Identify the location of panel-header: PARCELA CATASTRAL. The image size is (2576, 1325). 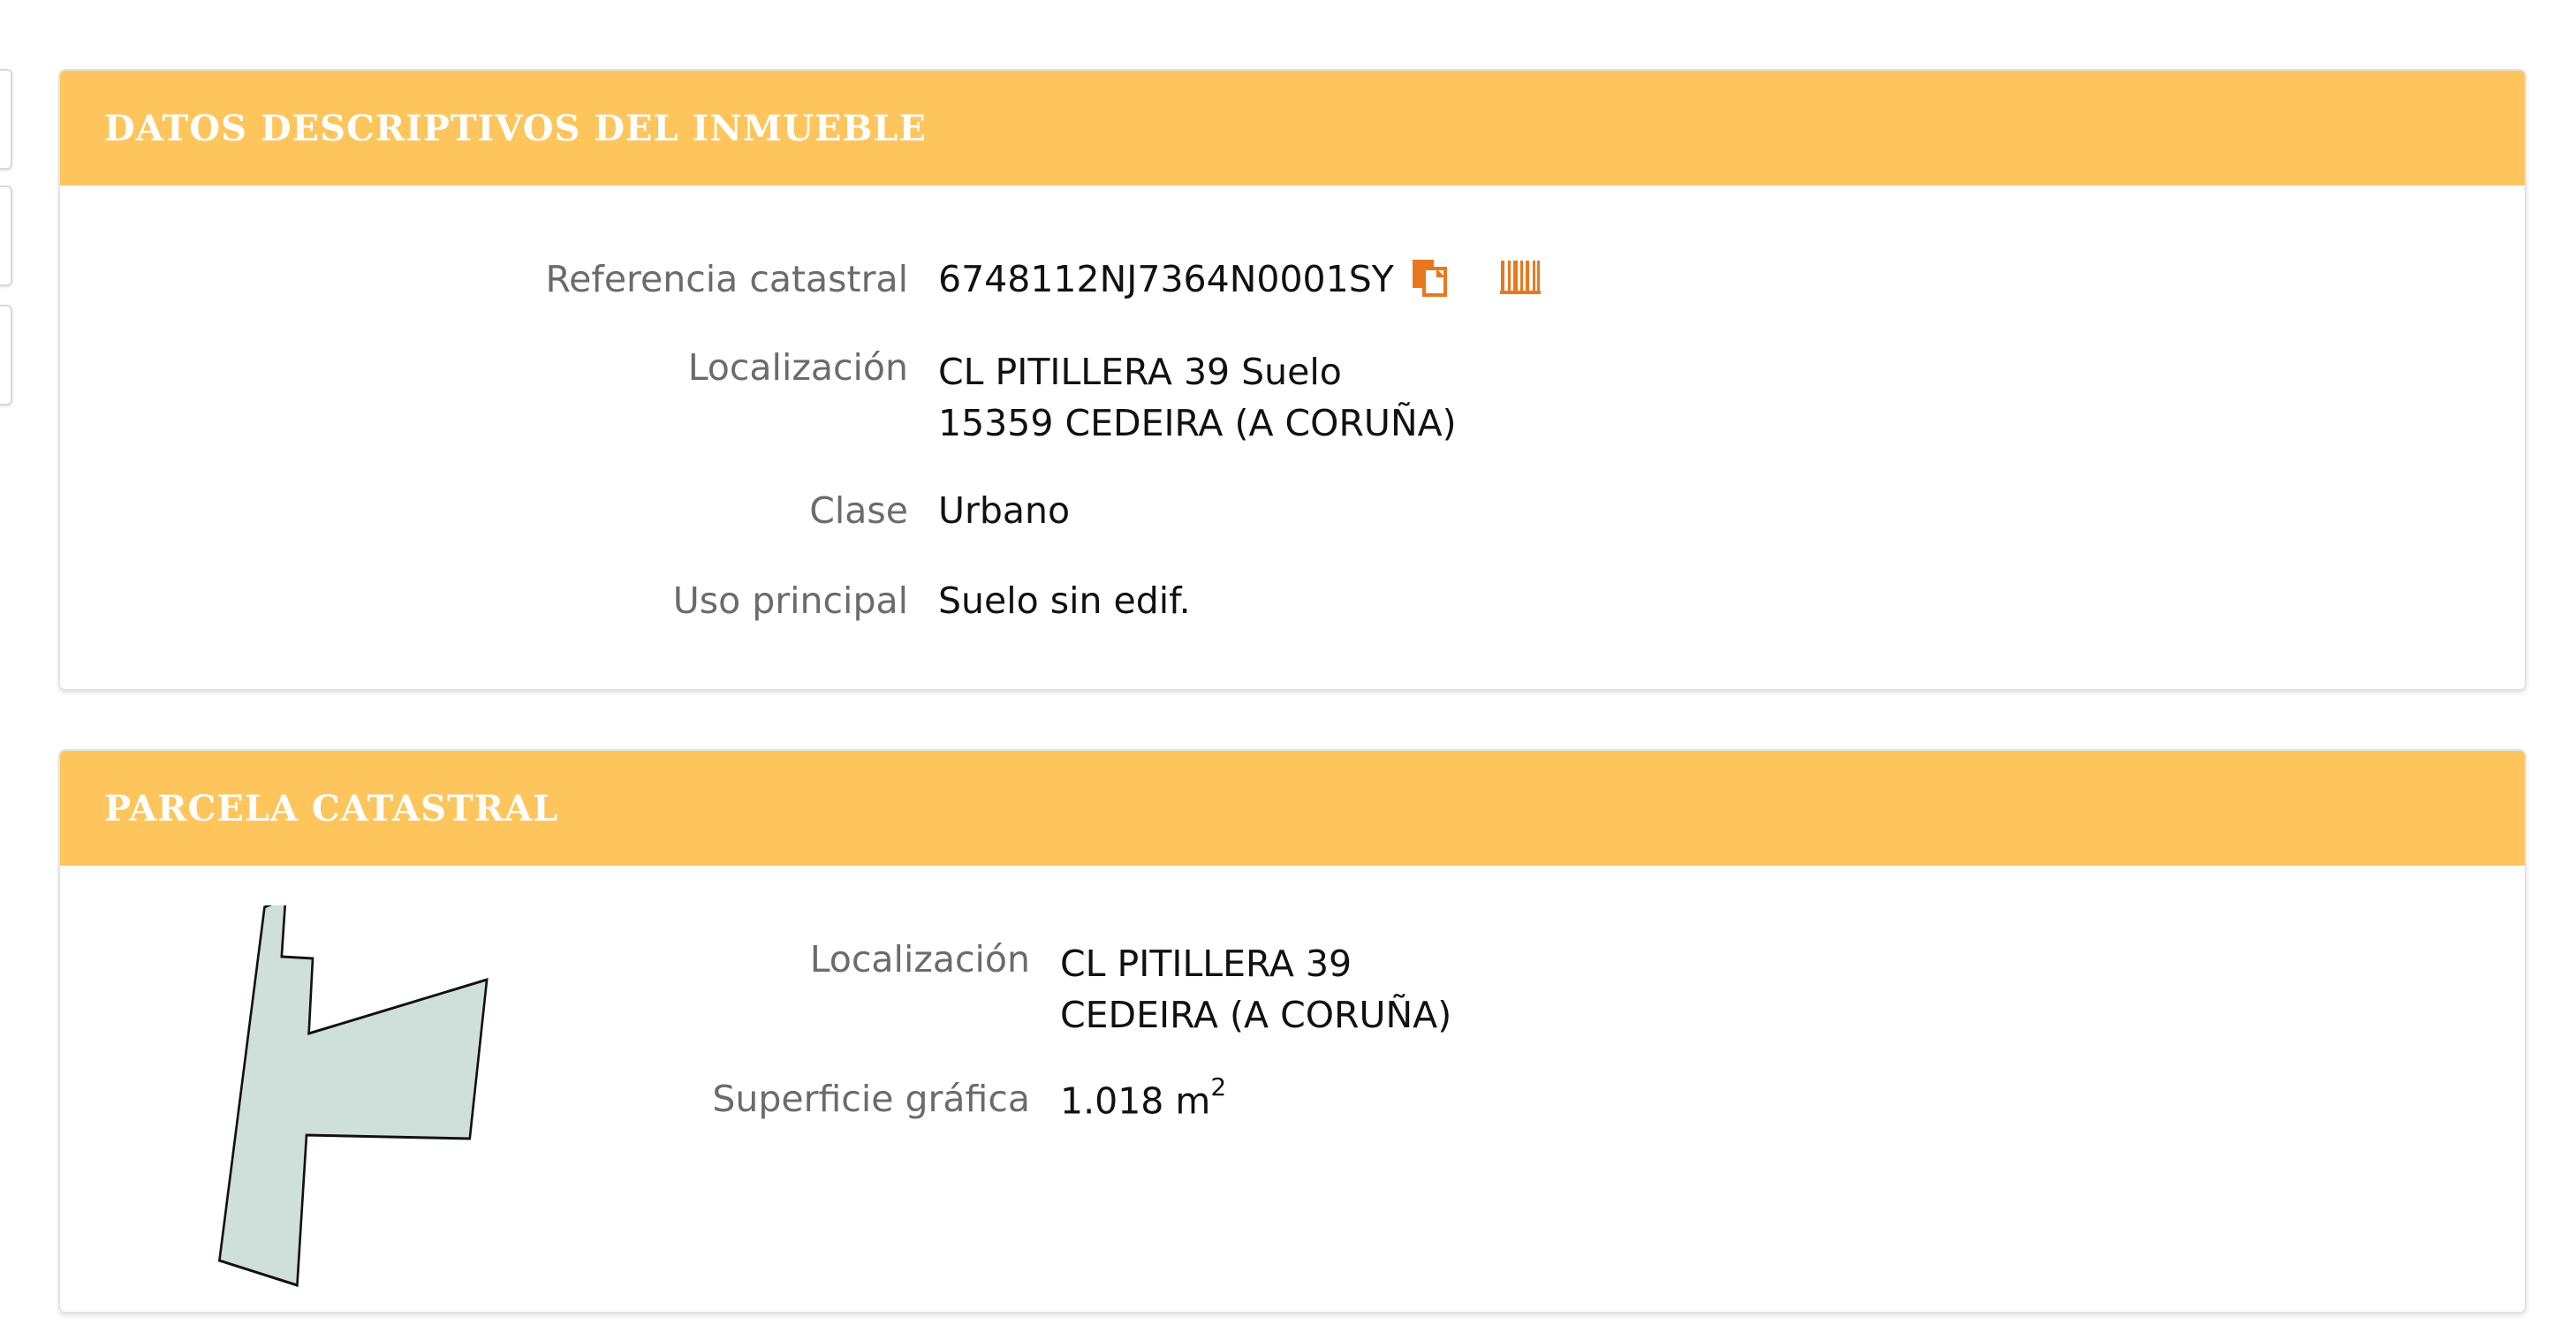
(1293, 808).